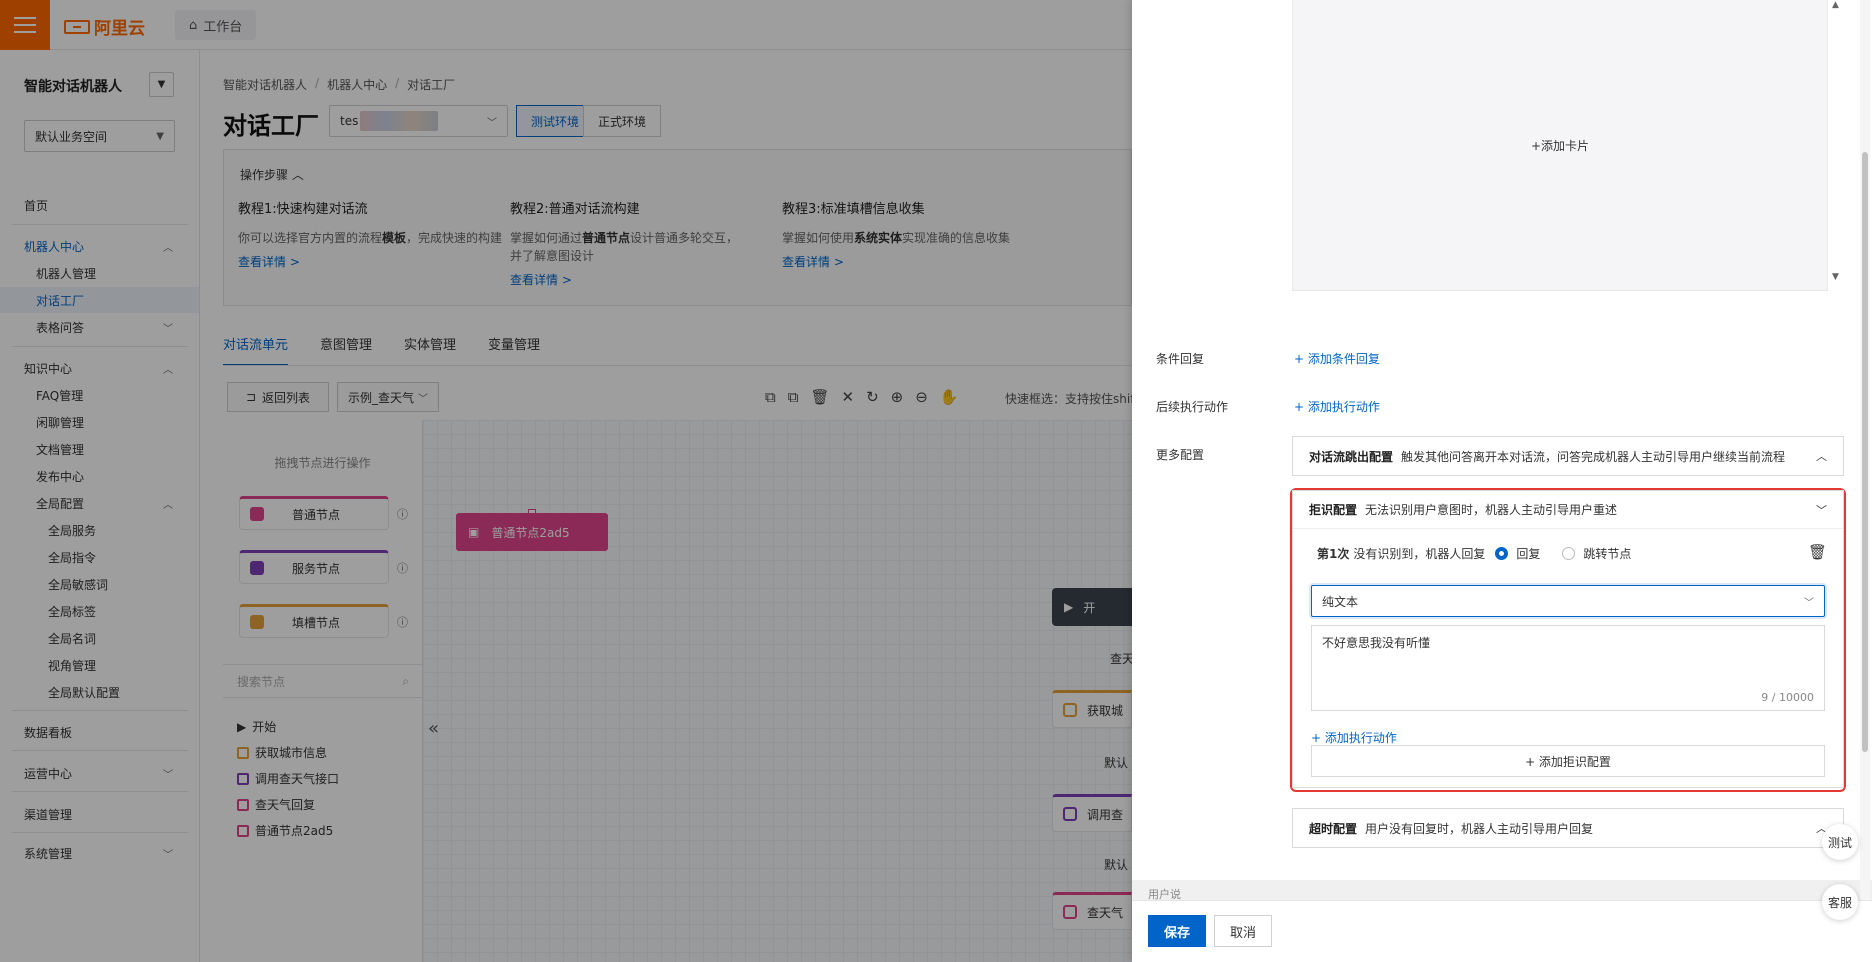 The image size is (1872, 962). I want to click on reject-config-header: 拒识配置 无法识别用户意图时，机器人主动引导用户重述 ﹀, so click(1568, 510).